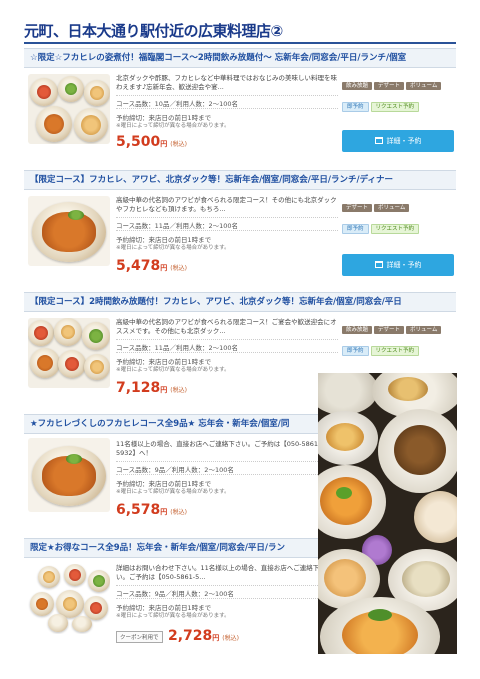  Describe the element at coordinates (138, 388) in the screenshot. I see `price-value: 7,128` at that location.